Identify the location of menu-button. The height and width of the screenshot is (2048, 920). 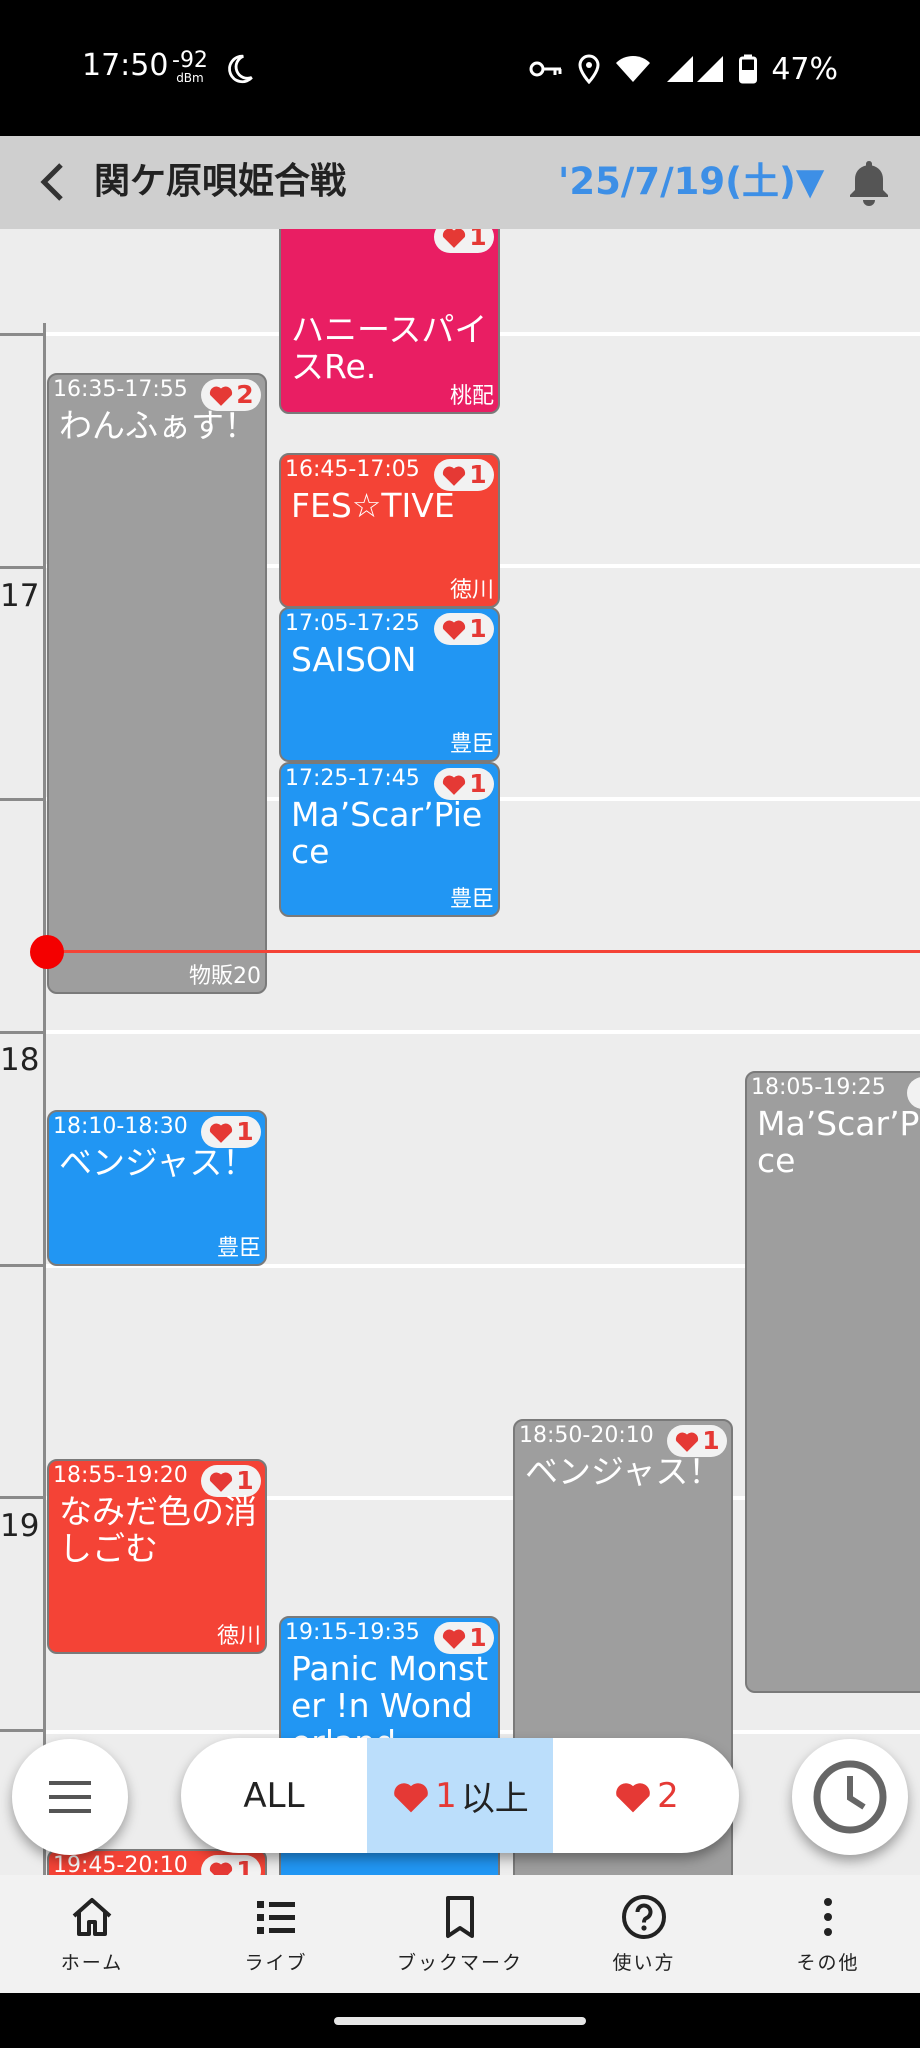
(70, 1797).